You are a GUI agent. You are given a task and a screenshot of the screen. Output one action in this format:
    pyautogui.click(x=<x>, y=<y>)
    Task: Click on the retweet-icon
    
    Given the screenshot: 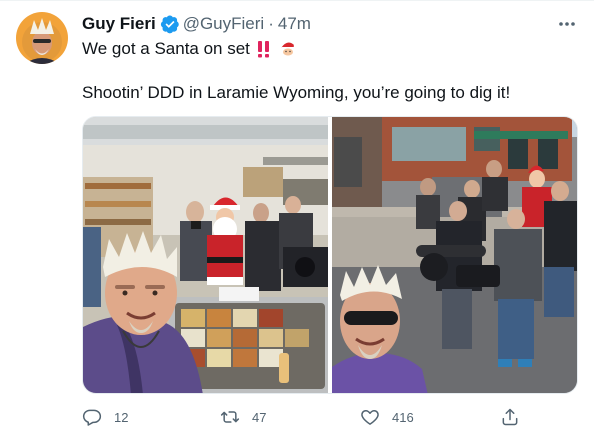 What is the action you would take?
    pyautogui.click(x=230, y=417)
    